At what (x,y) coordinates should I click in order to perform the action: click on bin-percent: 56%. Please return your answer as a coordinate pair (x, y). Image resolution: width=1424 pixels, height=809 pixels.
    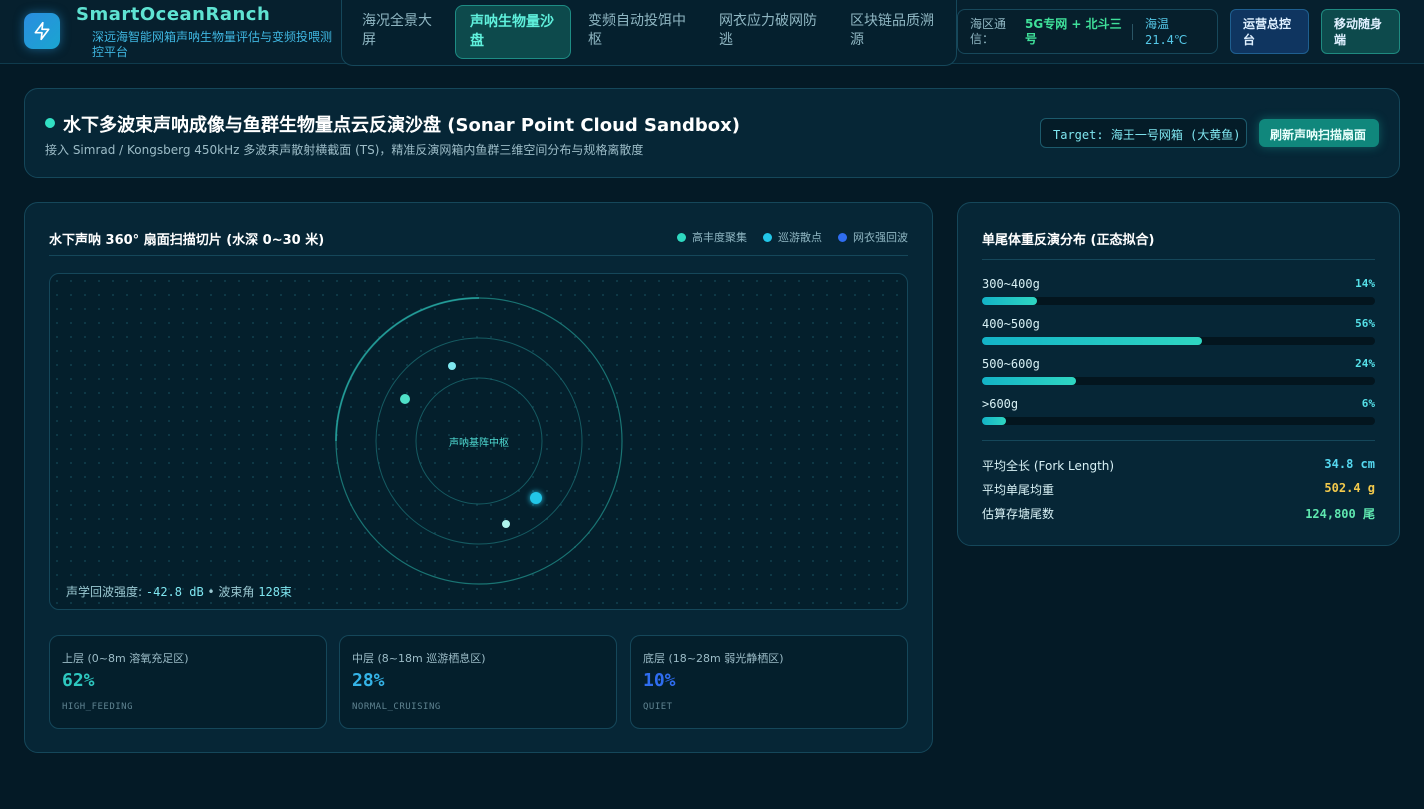
    Looking at the image, I should click on (1365, 323).